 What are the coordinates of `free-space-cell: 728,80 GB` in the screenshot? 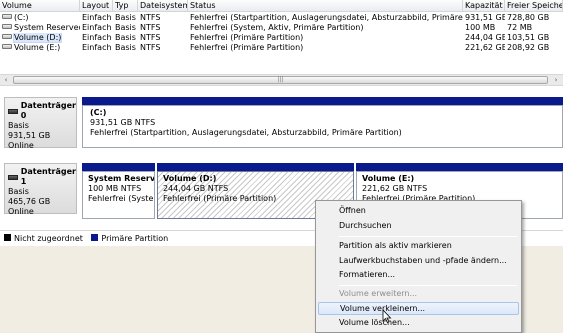 It's located at (528, 17).